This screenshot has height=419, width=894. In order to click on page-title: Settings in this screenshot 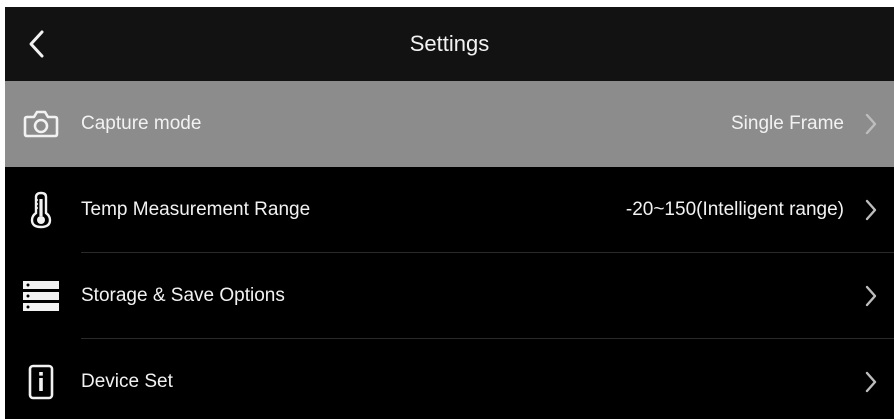, I will do `click(449, 43)`.